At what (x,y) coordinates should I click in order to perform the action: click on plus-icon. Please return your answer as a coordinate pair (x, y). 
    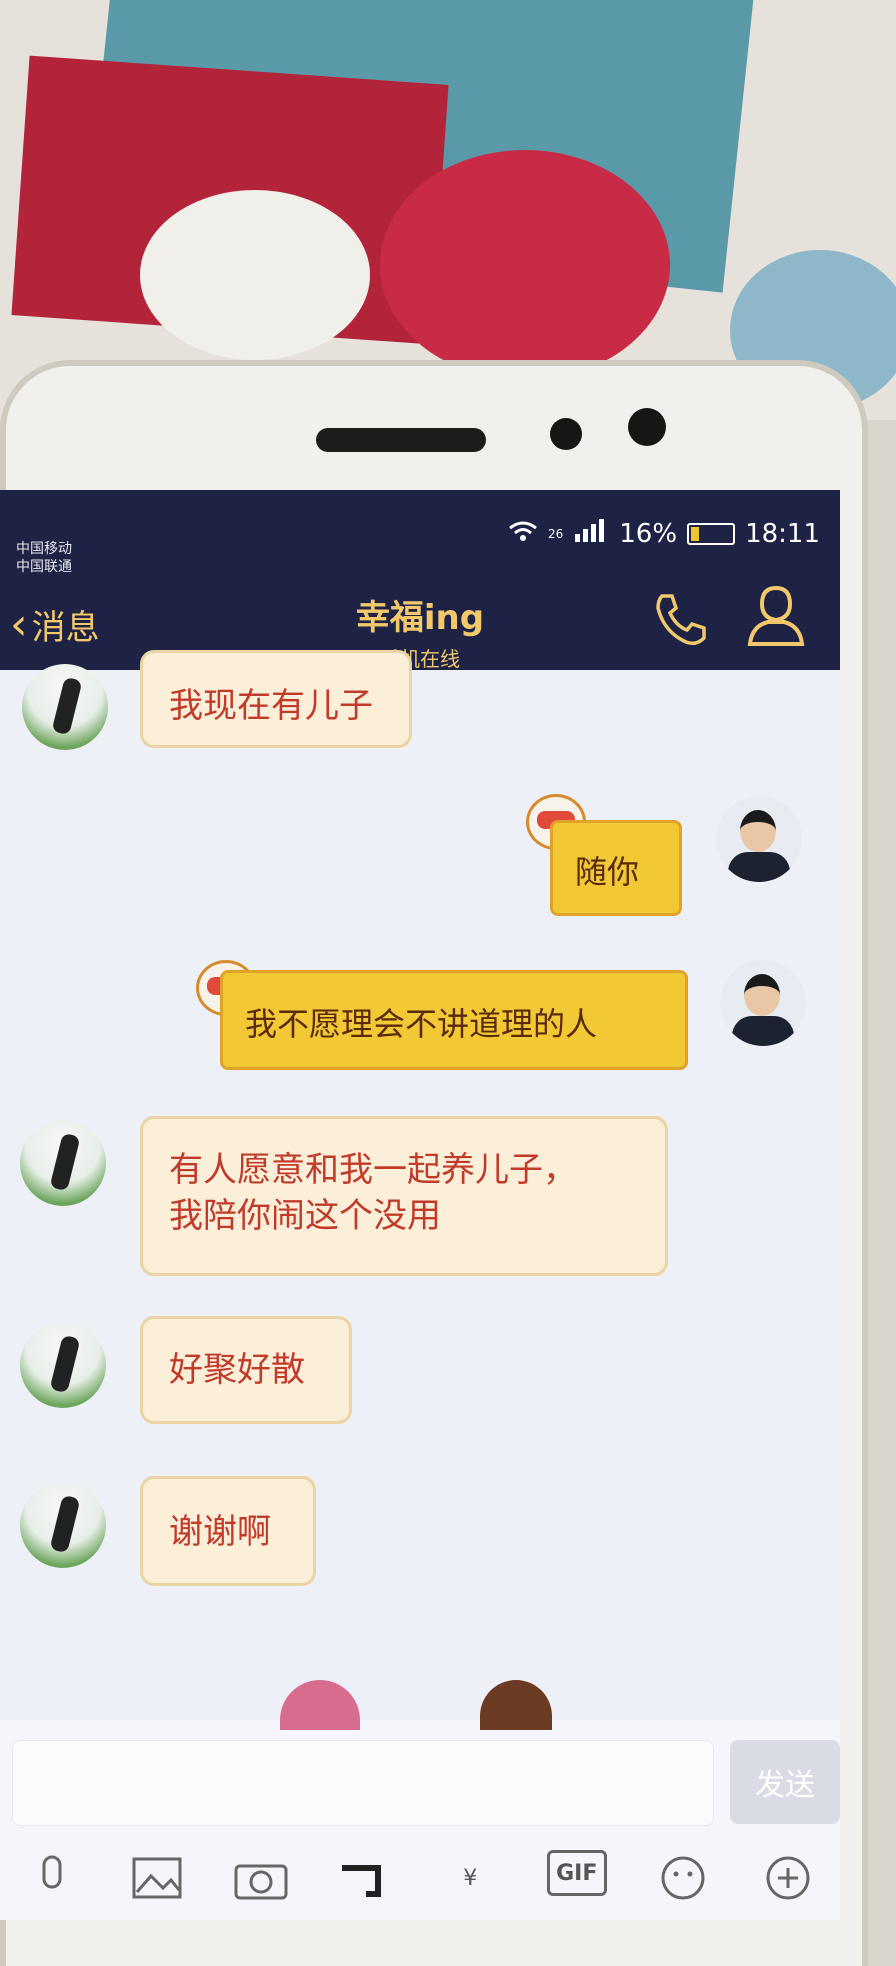
    Looking at the image, I should click on (788, 1878).